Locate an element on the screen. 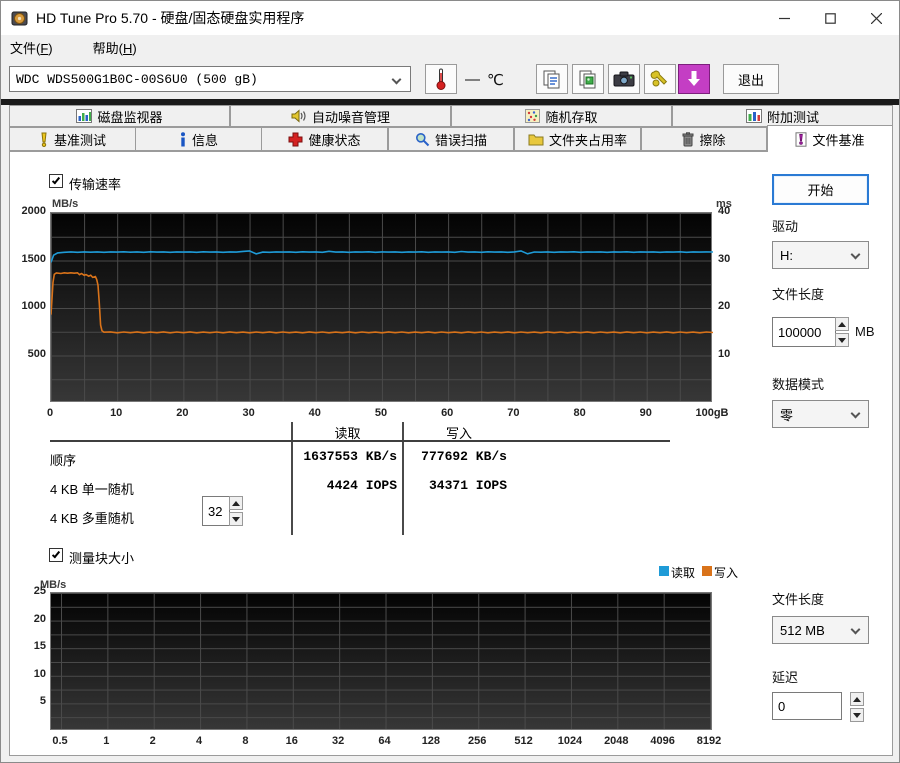 This screenshot has width=900, height=763. tab-label: 信息 is located at coordinates (204, 140).